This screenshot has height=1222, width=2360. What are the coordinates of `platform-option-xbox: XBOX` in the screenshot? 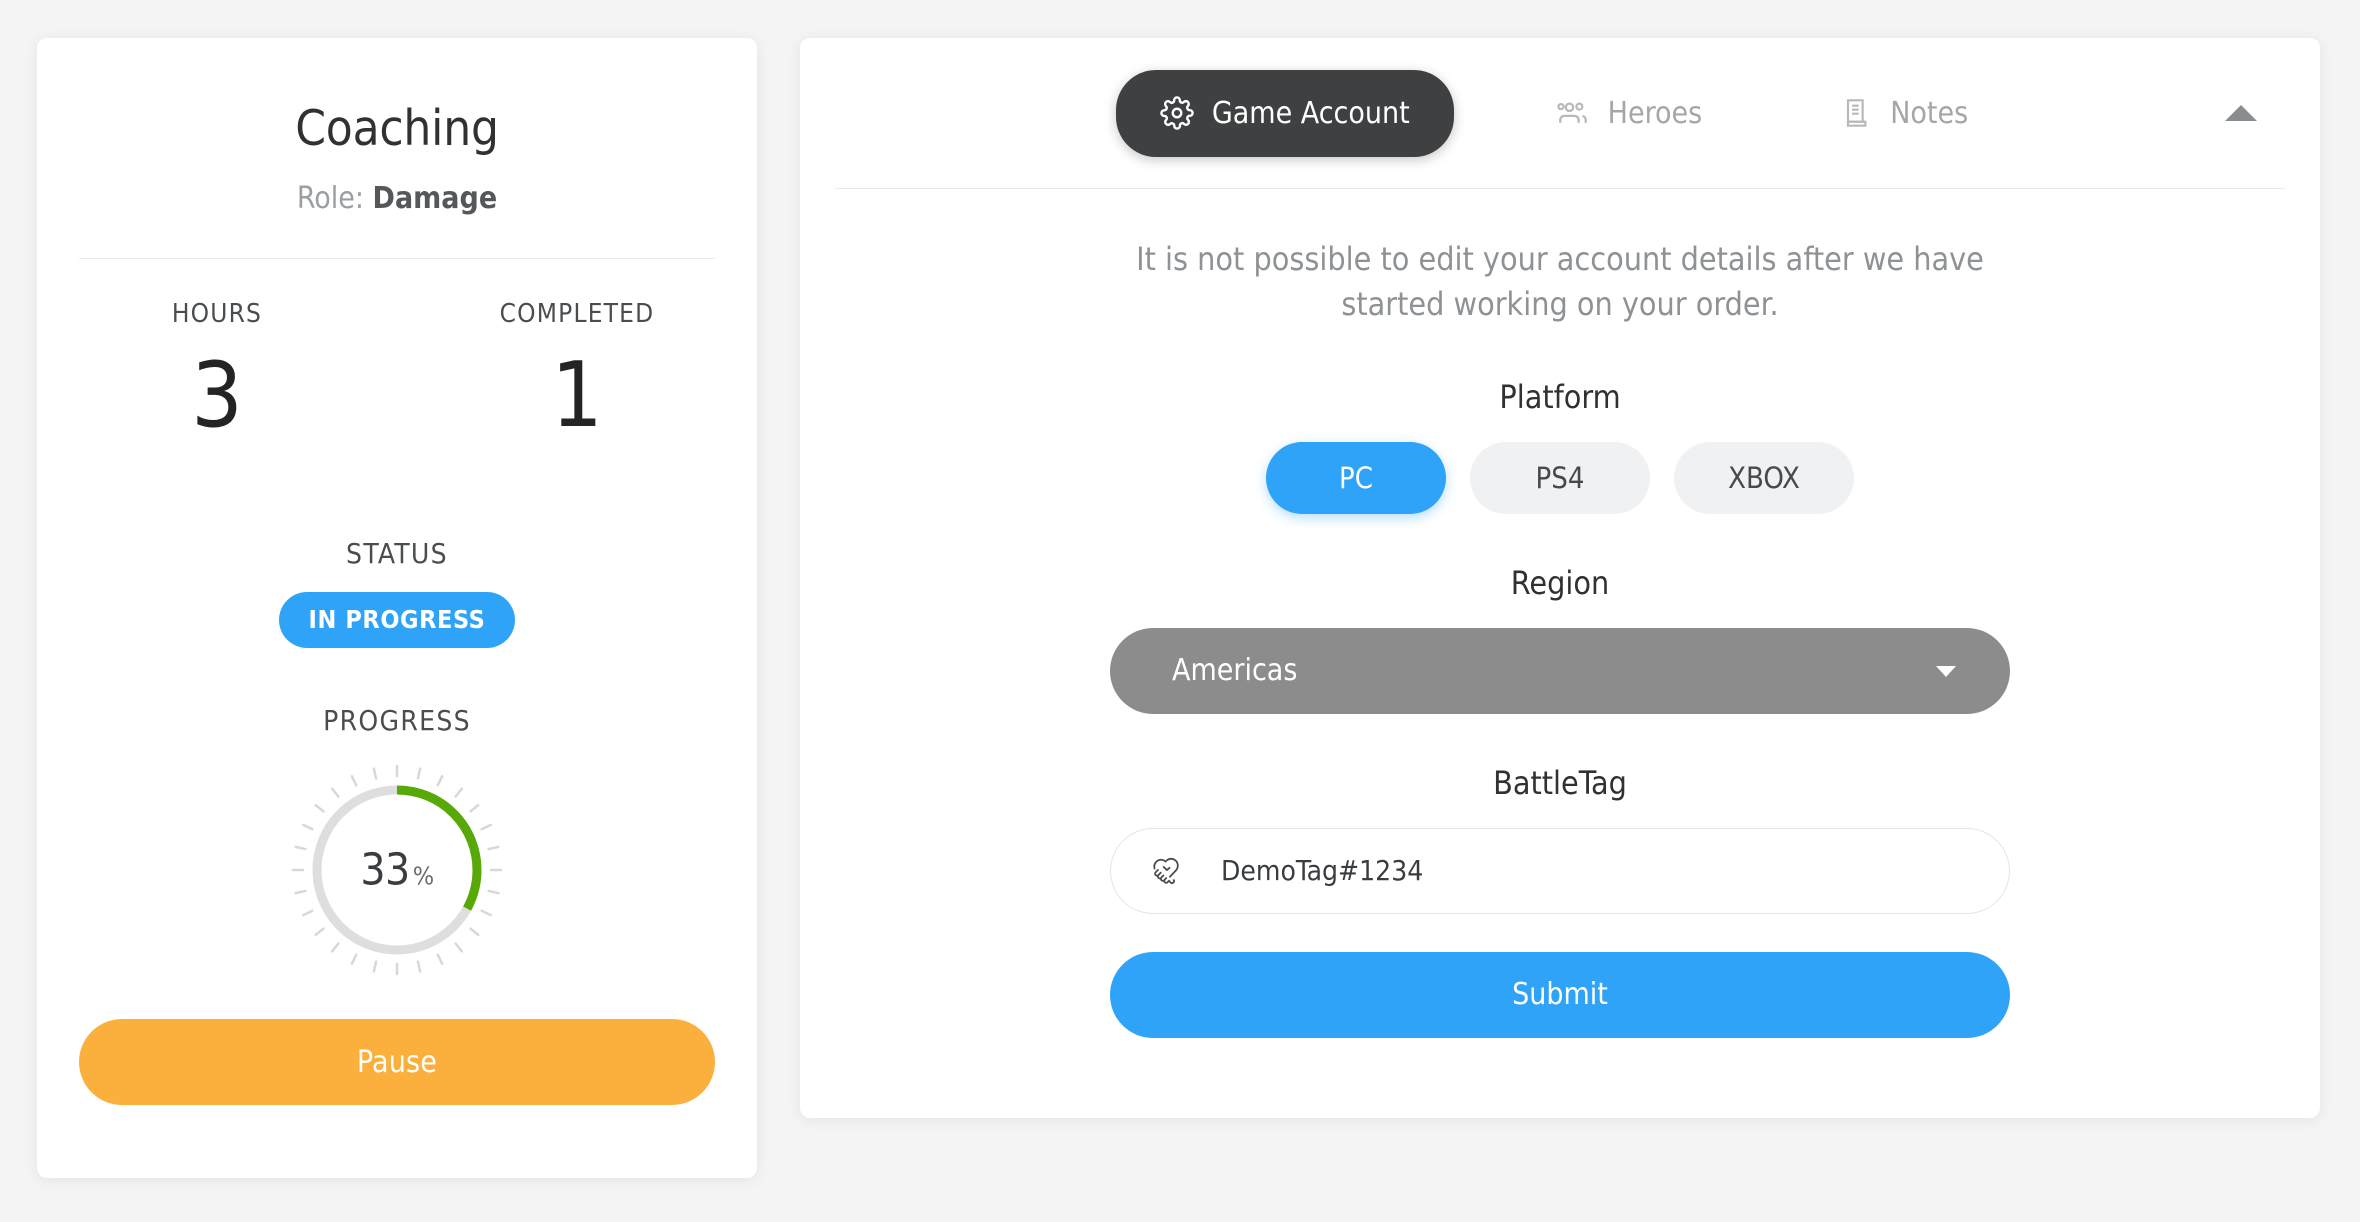 It's located at (1764, 477).